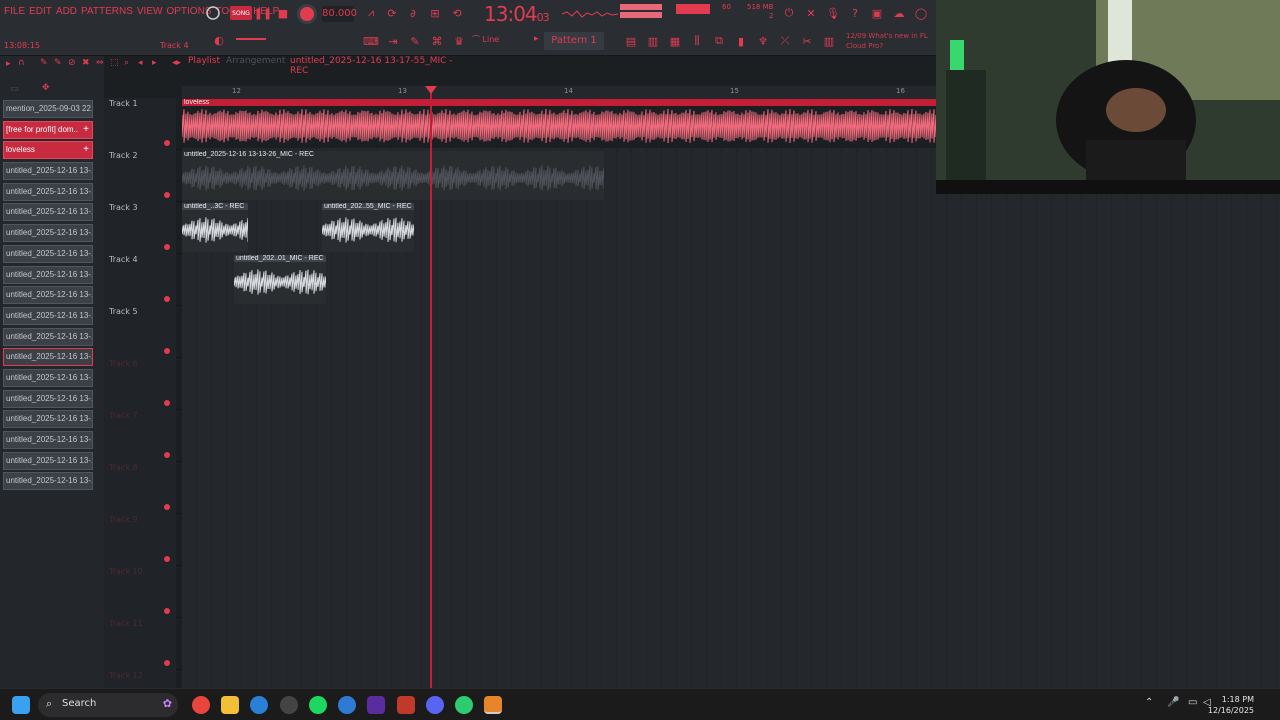 This screenshot has height=720, width=1280. I want to click on save-icon: ▣, so click(877, 13).